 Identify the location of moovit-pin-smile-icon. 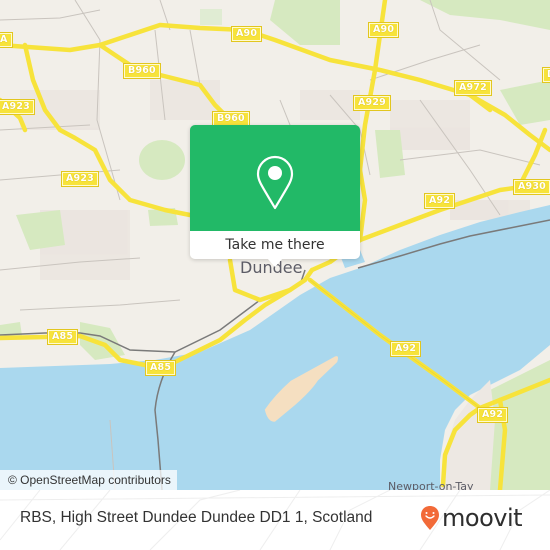
(430, 518).